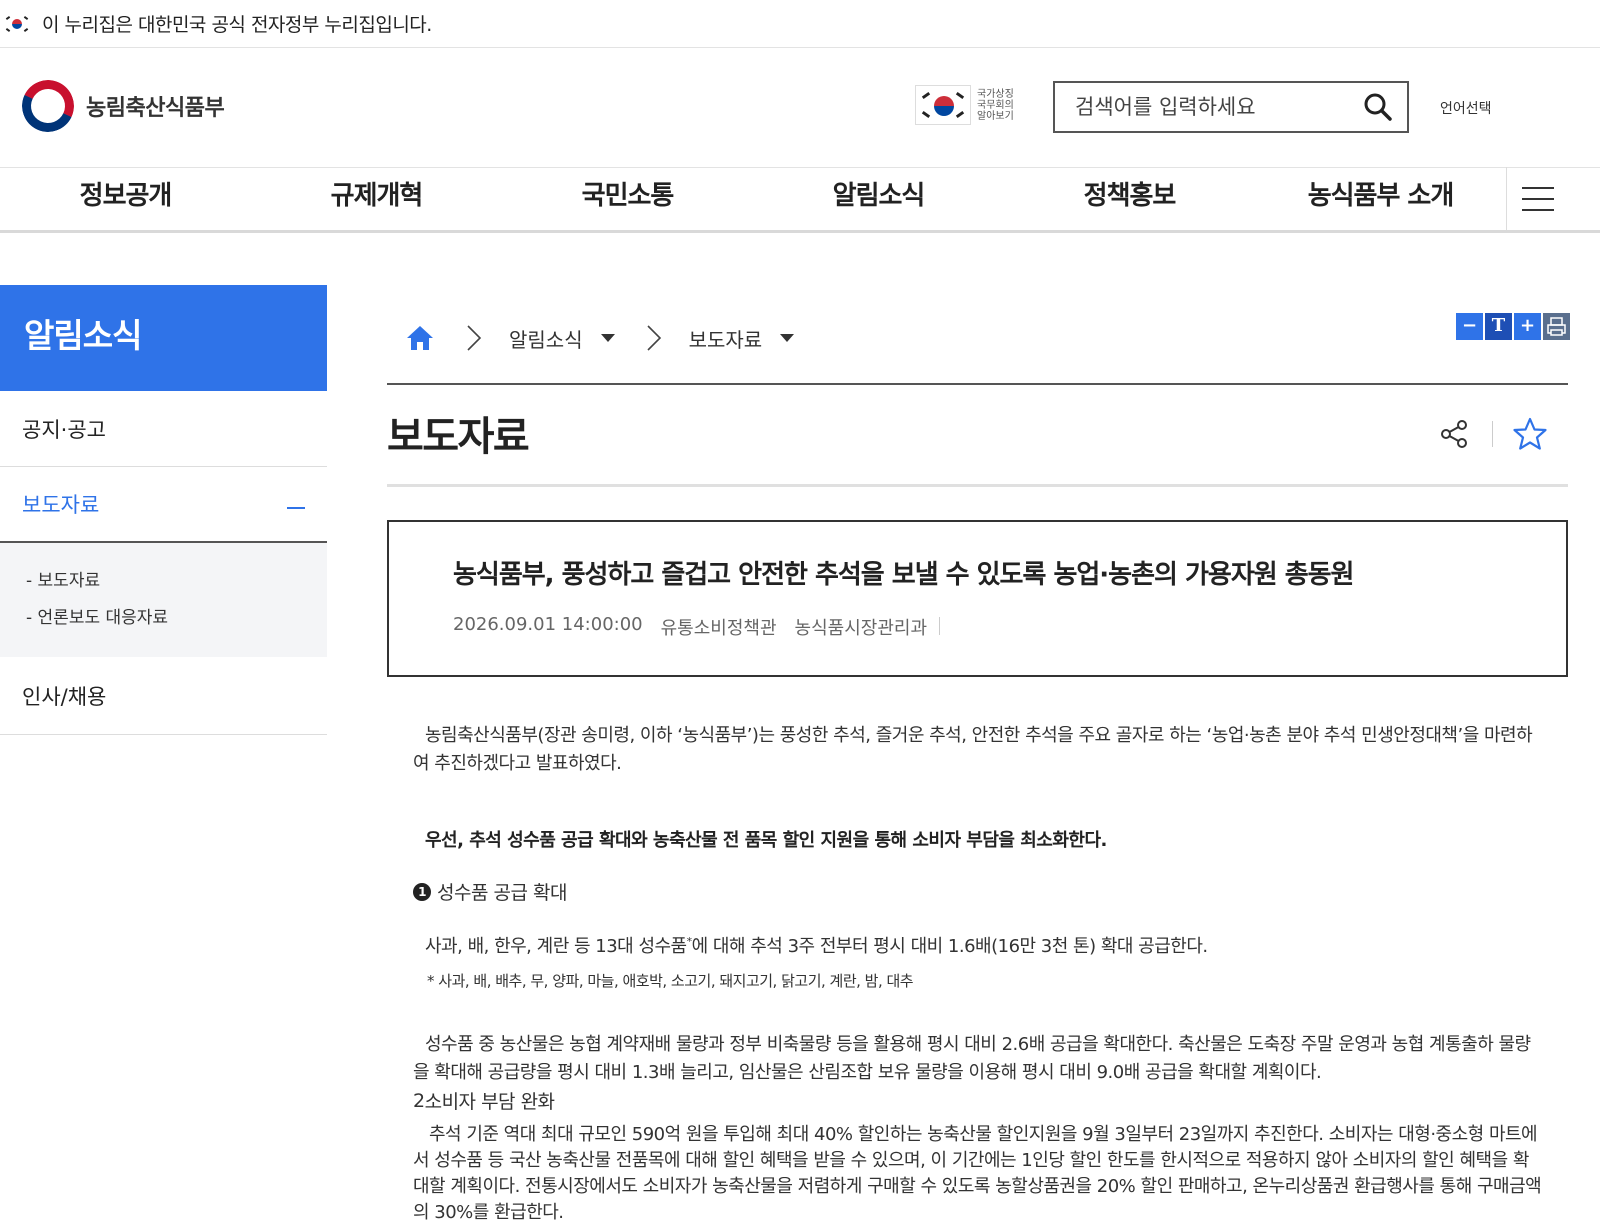 The width and height of the screenshot is (1600, 1222). I want to click on lnb-item-label: 인사/채용, so click(64, 696).